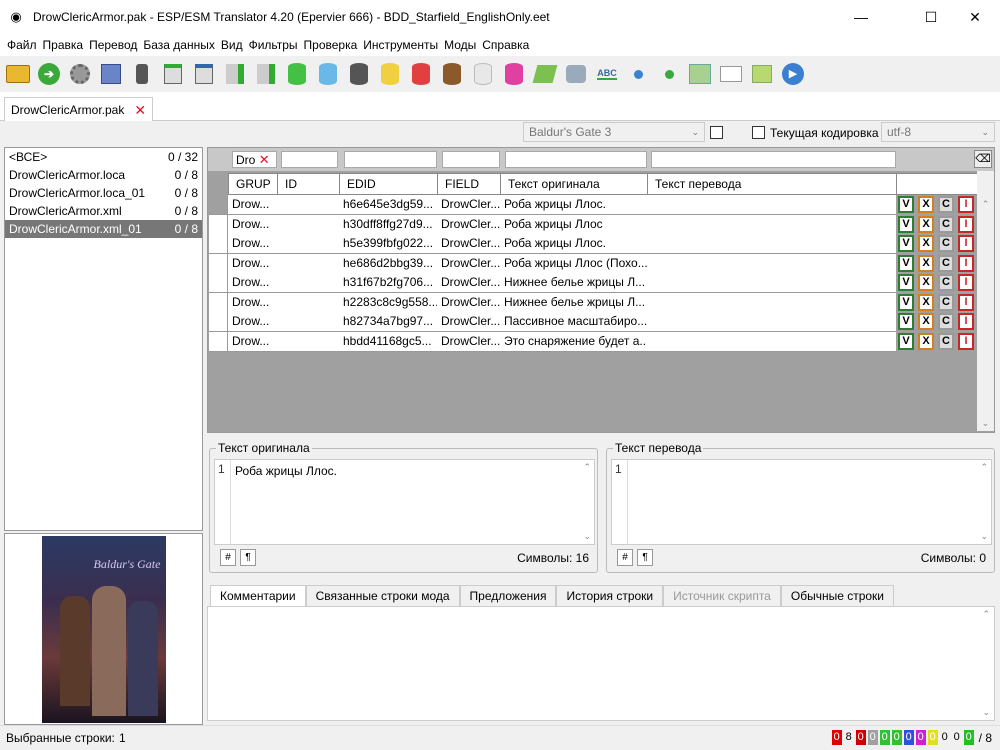  What do you see at coordinates (669, 74) in the screenshot?
I see `green-dot-icon` at bounding box center [669, 74].